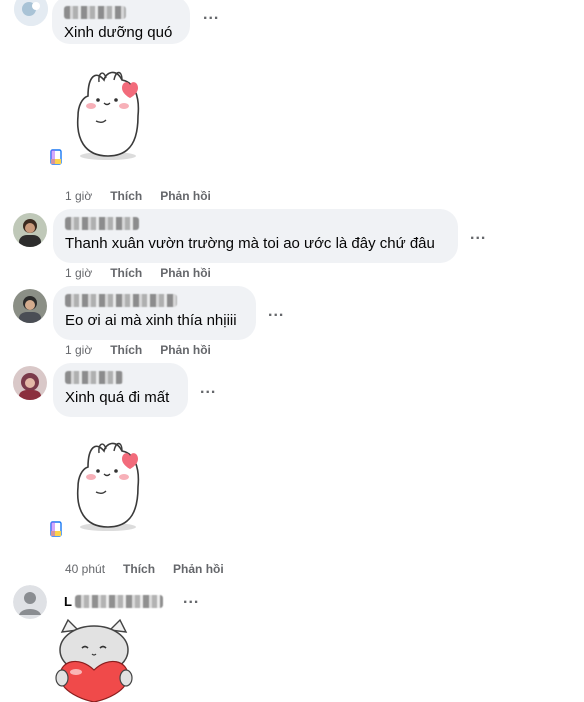 The width and height of the screenshot is (584, 702). I want to click on default-avatar-icon, so click(30, 602).